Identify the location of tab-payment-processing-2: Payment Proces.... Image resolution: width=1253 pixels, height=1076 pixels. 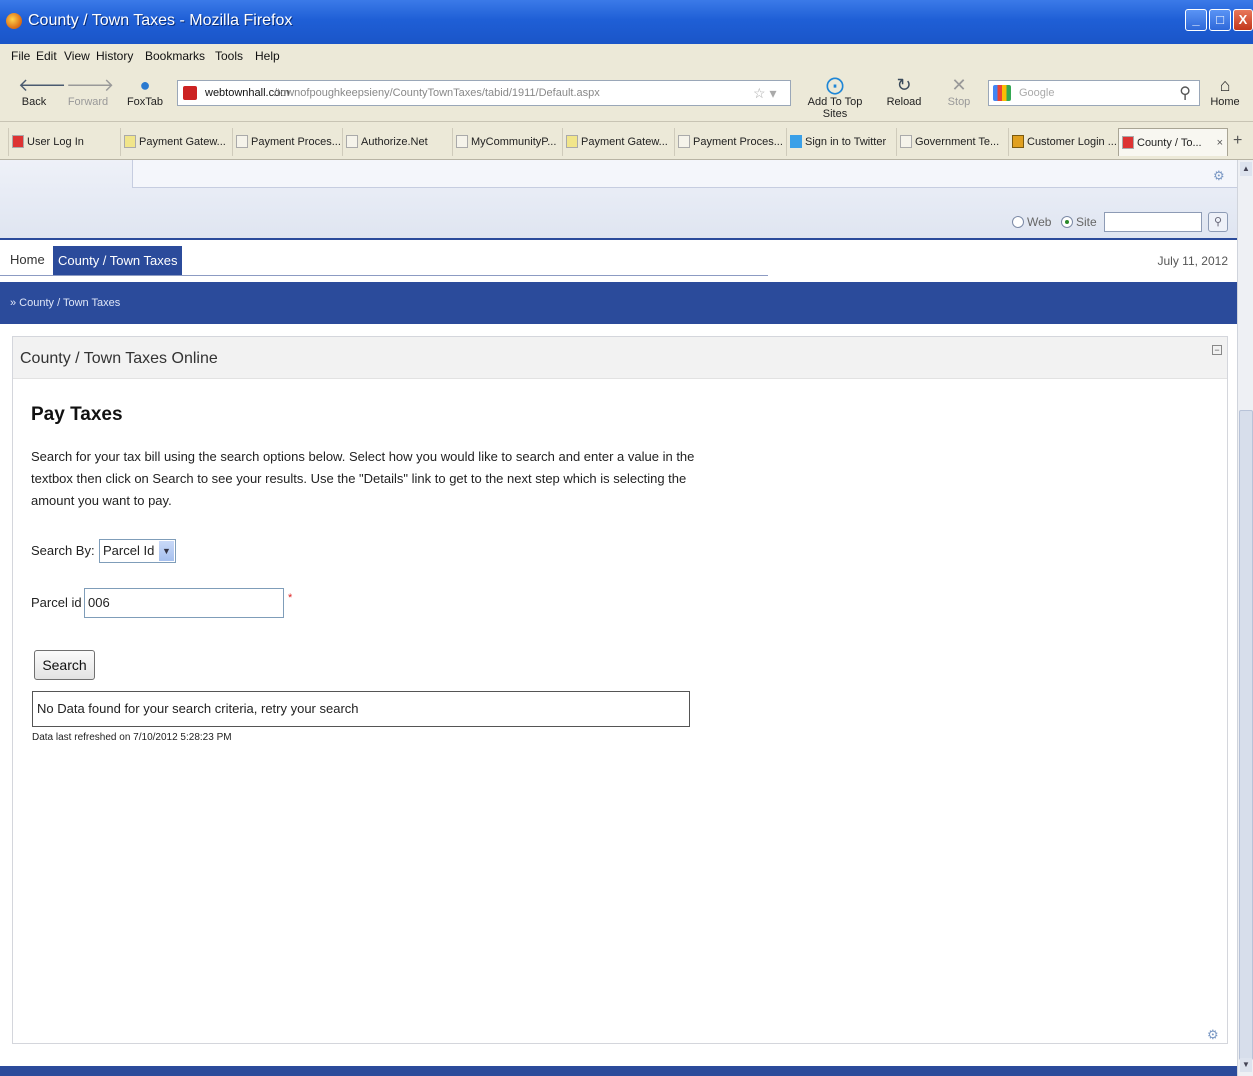
(729, 142).